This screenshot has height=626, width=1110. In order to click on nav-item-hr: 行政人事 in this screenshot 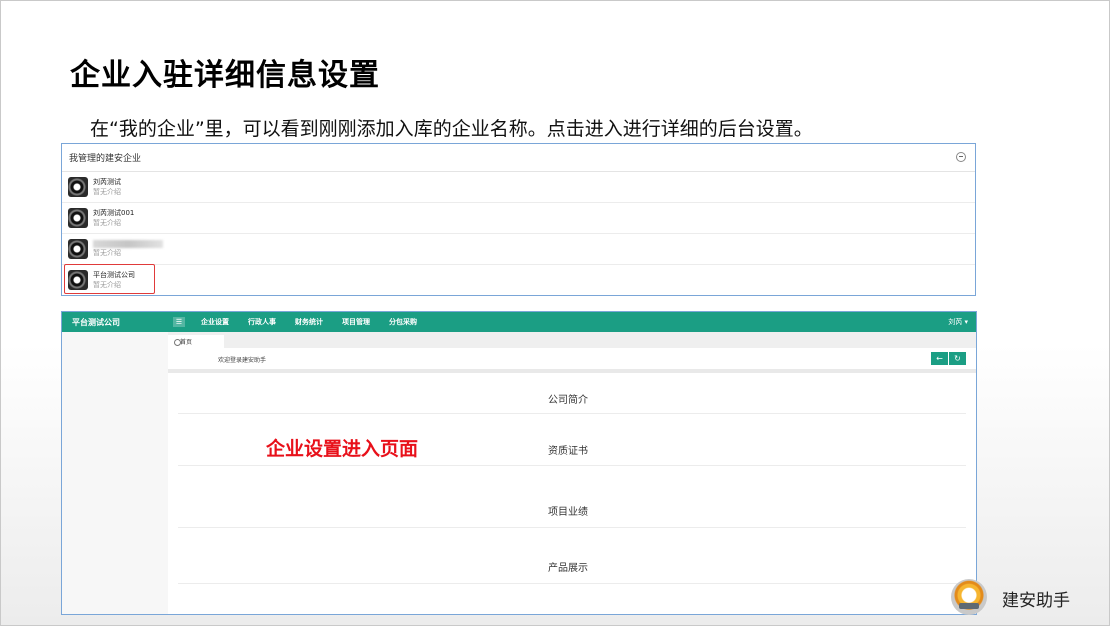, I will do `click(262, 322)`.